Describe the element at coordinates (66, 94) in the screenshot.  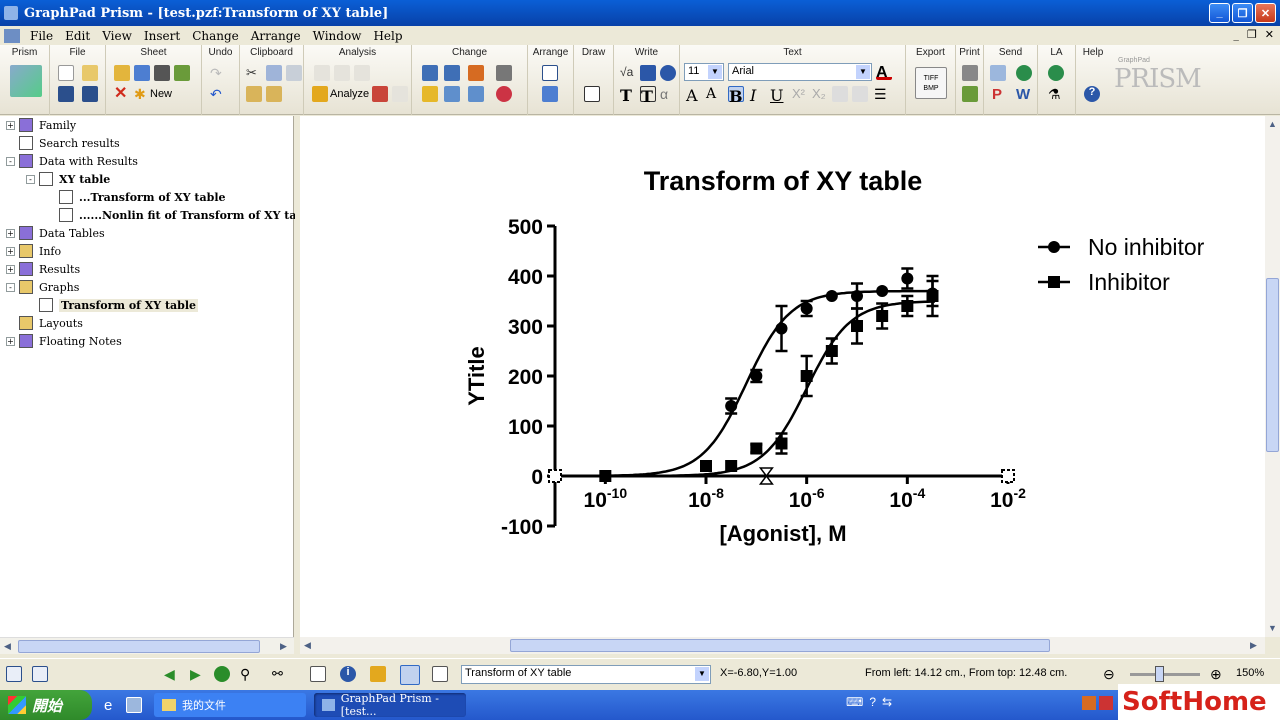
I see `save-icon` at that location.